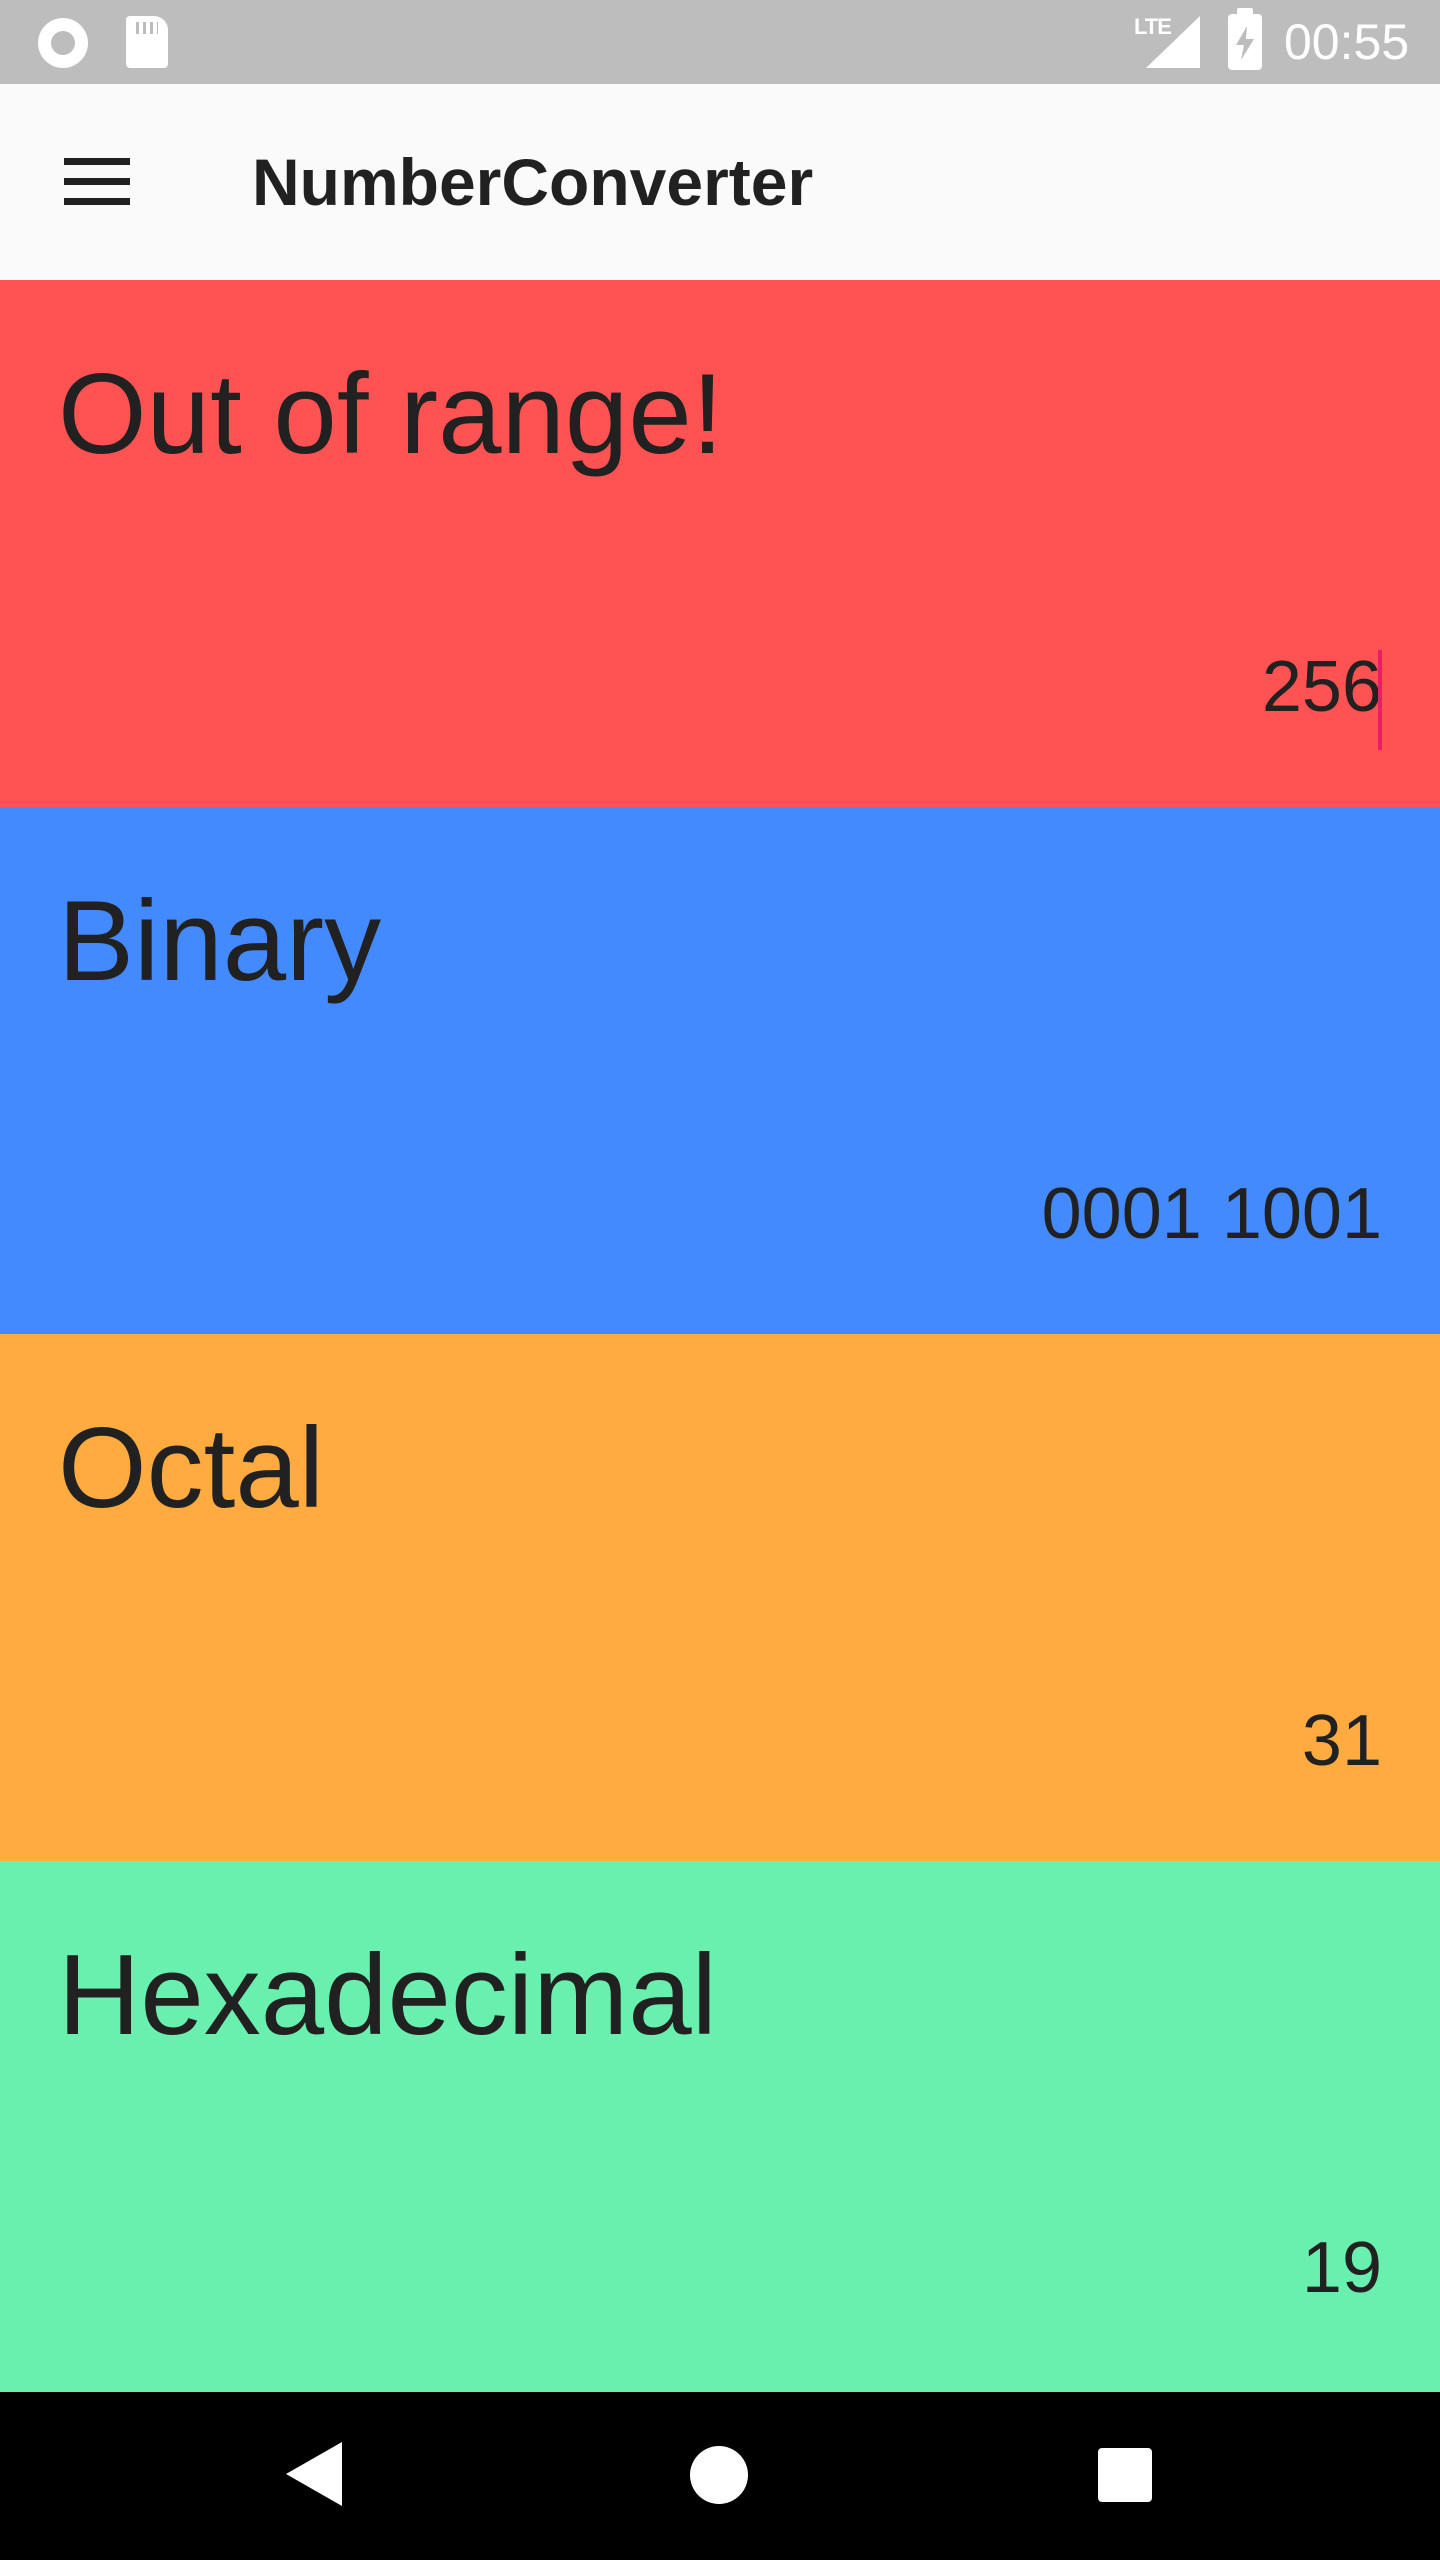 The width and height of the screenshot is (1440, 2560). Describe the element at coordinates (1342, 1741) in the screenshot. I see `octal-value: 31` at that location.